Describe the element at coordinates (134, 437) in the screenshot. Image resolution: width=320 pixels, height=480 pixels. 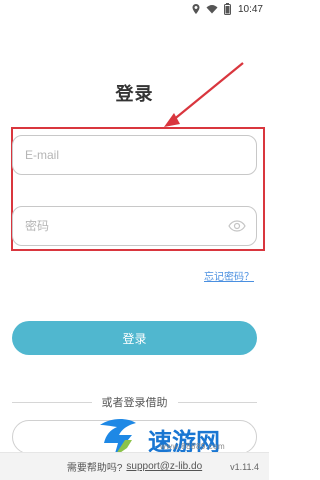
I see `alt-login-button` at that location.